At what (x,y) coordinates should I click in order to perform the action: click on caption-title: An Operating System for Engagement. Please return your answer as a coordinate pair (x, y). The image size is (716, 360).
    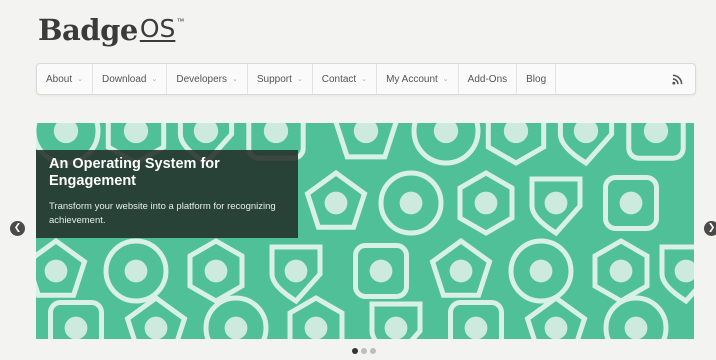
    Looking at the image, I should click on (134, 172).